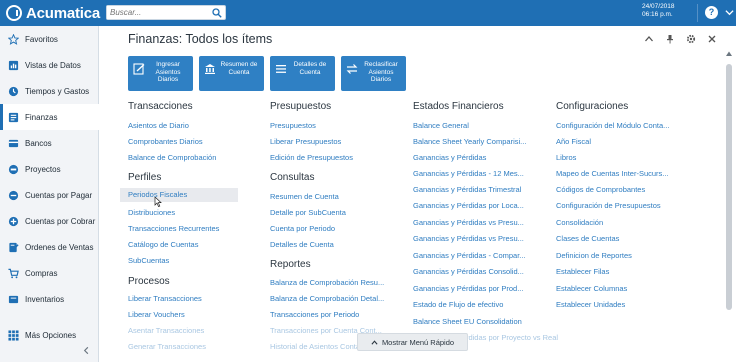  What do you see at coordinates (156, 314) in the screenshot?
I see `link-liberar-vouchers: Liberar Vouchers` at bounding box center [156, 314].